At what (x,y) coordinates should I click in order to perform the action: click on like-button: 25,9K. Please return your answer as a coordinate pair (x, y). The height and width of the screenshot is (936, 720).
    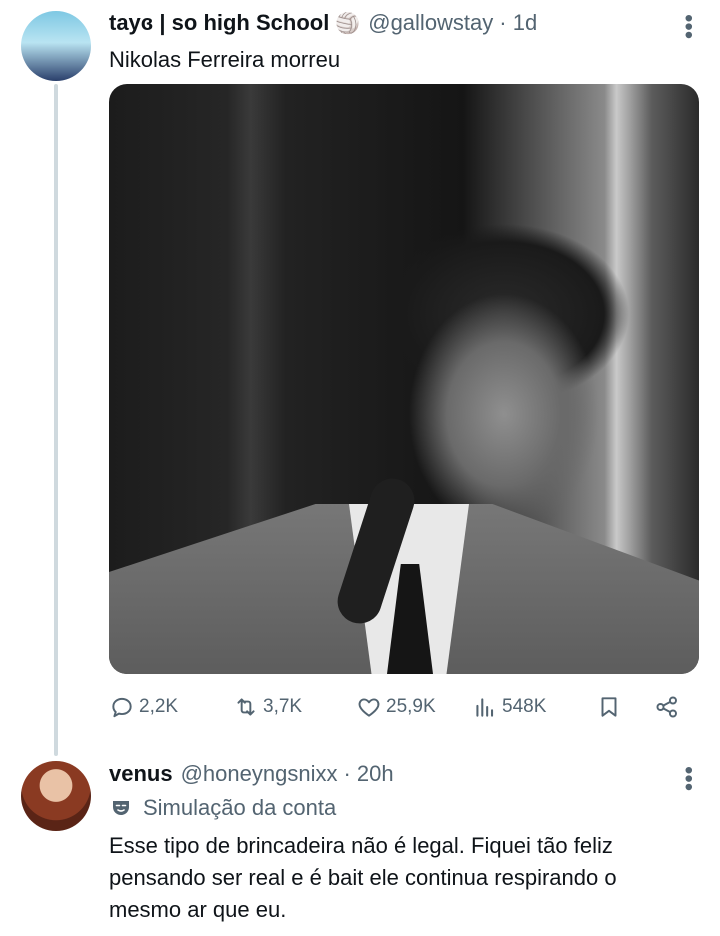
    Looking at the image, I should click on (396, 707).